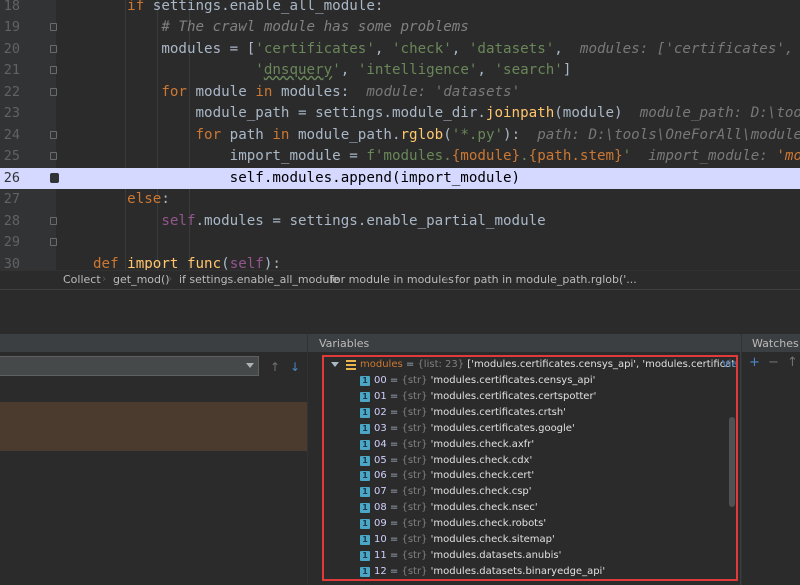 The height and width of the screenshot is (585, 800). What do you see at coordinates (82, 279) in the screenshot?
I see `breadcrumb-item: Collect` at bounding box center [82, 279].